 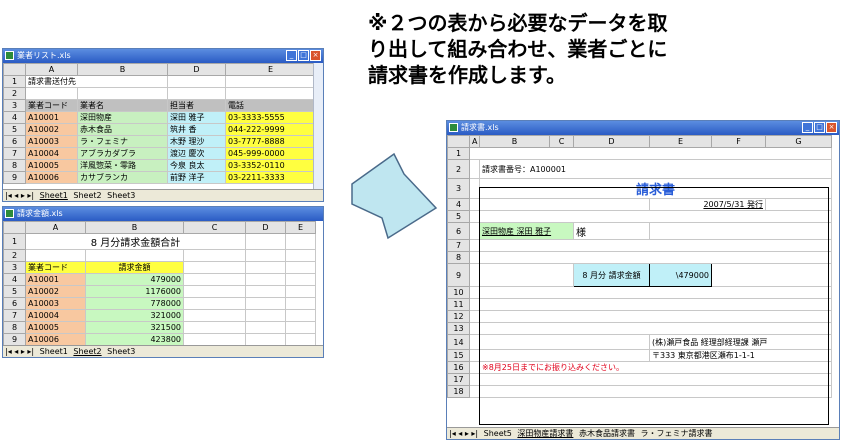 What do you see at coordinates (498, 433) in the screenshot?
I see `tab-sheet5: Sheet5` at bounding box center [498, 433].